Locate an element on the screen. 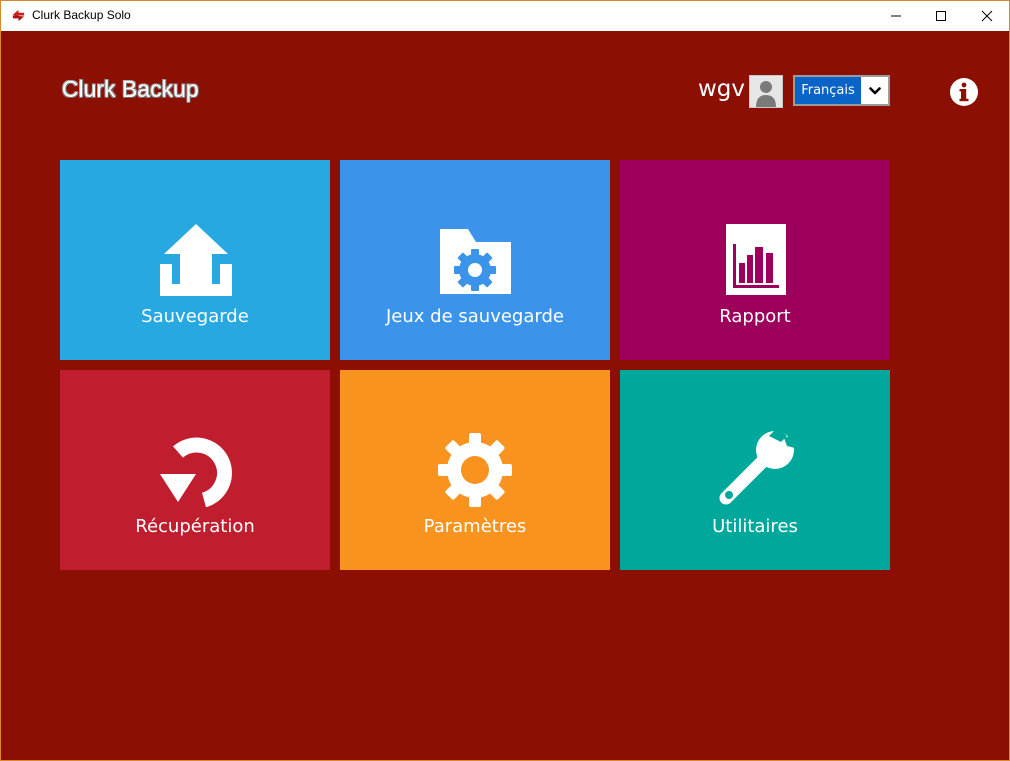  restore-icon is located at coordinates (196, 472).